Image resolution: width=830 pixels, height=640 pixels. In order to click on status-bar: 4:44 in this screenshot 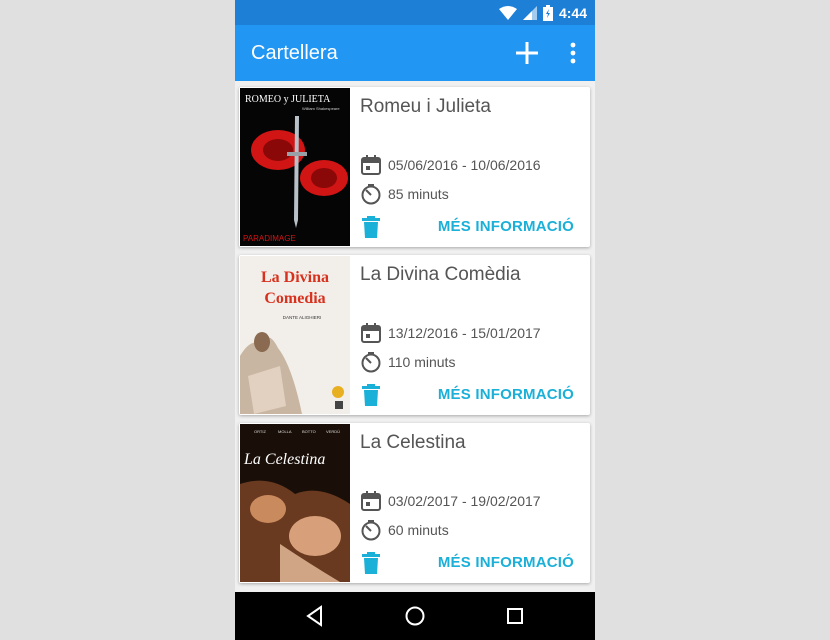, I will do `click(415, 12)`.